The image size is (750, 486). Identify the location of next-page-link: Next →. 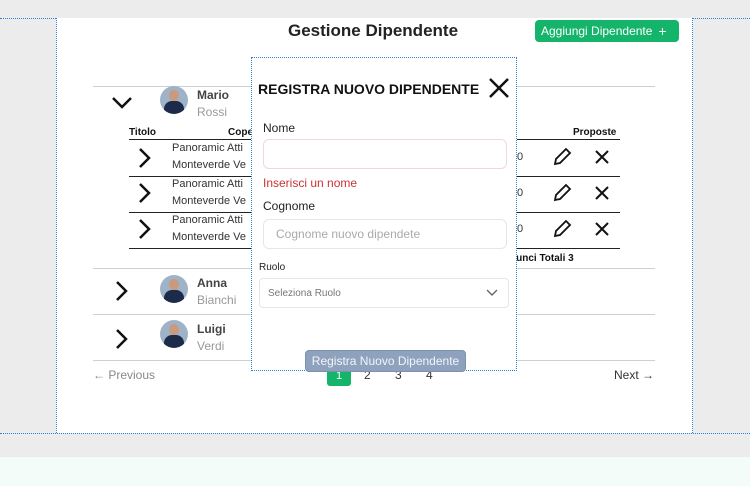
(634, 375).